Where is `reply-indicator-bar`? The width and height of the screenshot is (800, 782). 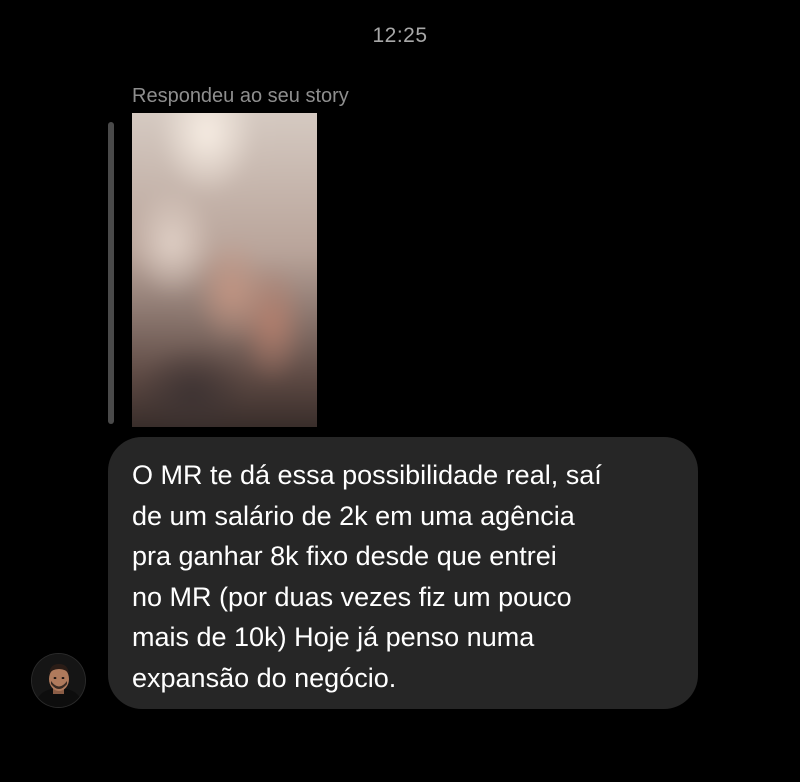
reply-indicator-bar is located at coordinates (111, 273).